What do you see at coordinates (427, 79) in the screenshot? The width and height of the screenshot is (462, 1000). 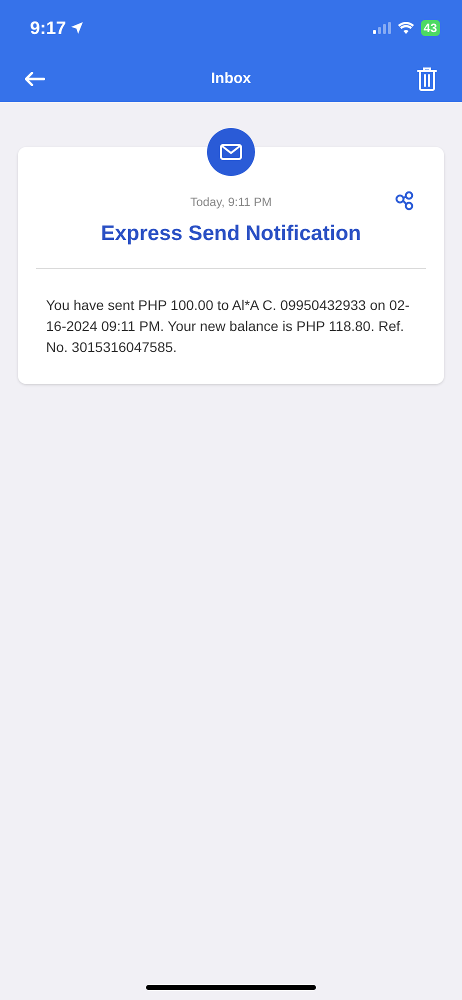 I see `delete-button` at bounding box center [427, 79].